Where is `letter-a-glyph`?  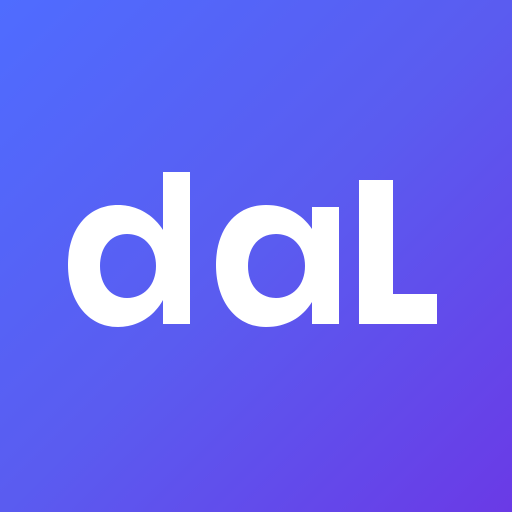 letter-a-glyph is located at coordinates (277, 266).